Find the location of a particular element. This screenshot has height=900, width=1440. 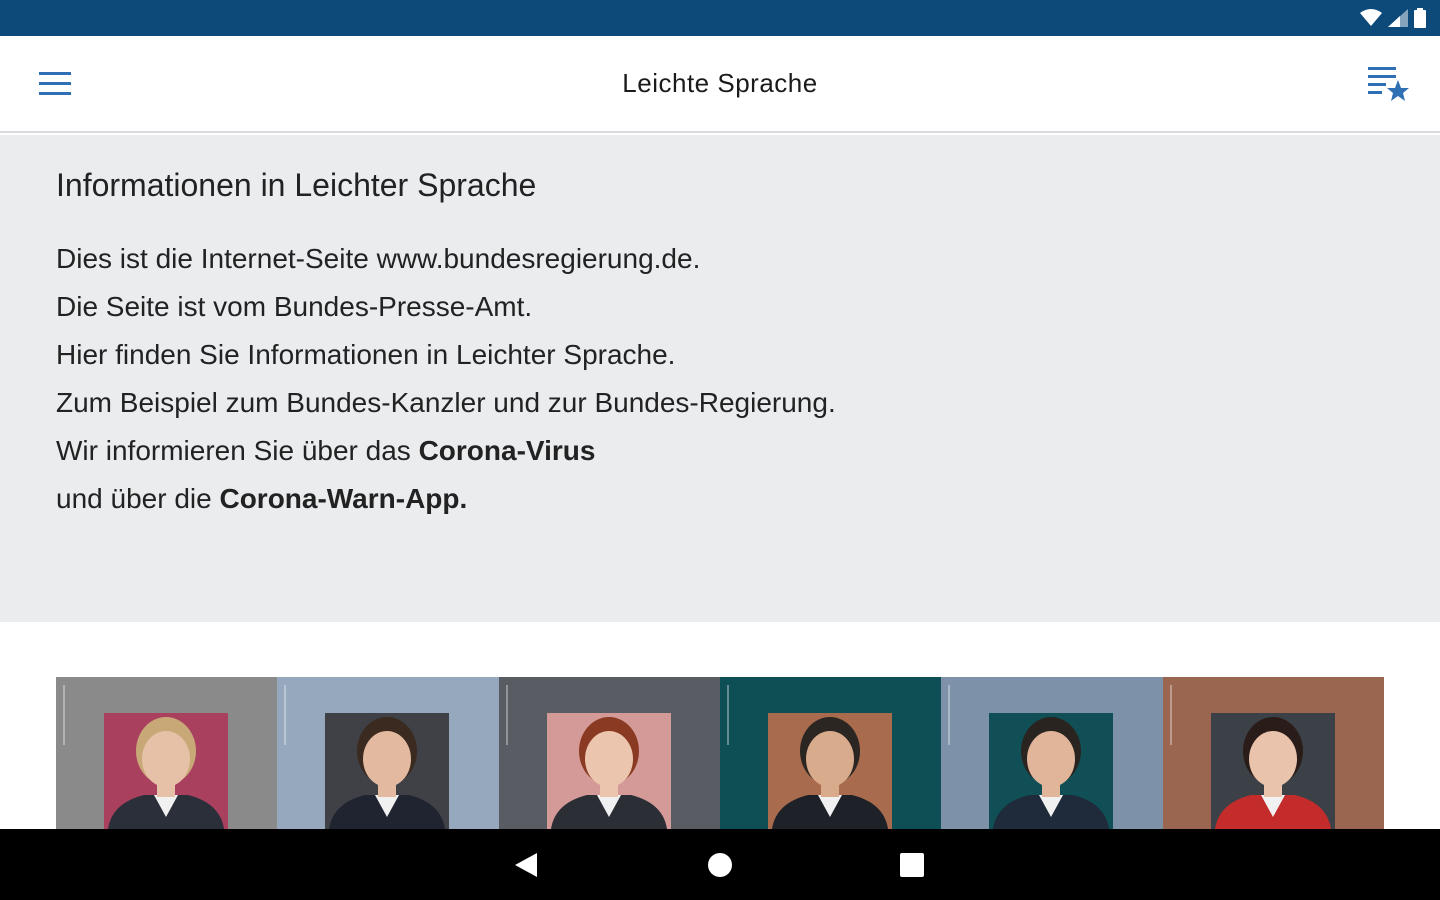

intro-line-text: Die Seite ist vom Bundes-Presse-Amt. is located at coordinates (294, 306).